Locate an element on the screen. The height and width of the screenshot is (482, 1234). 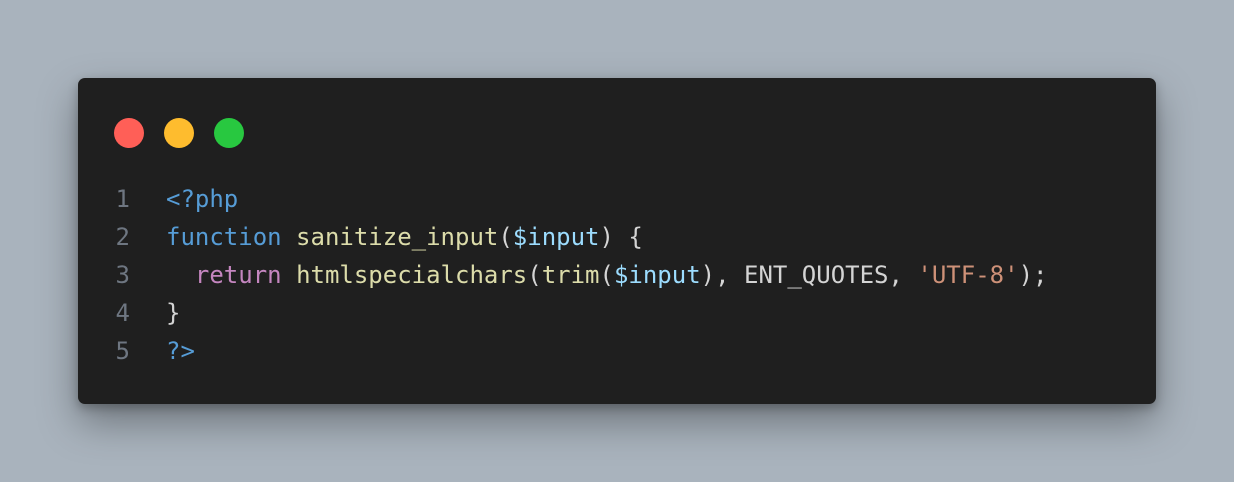
code-line-content: } is located at coordinates (173, 313).